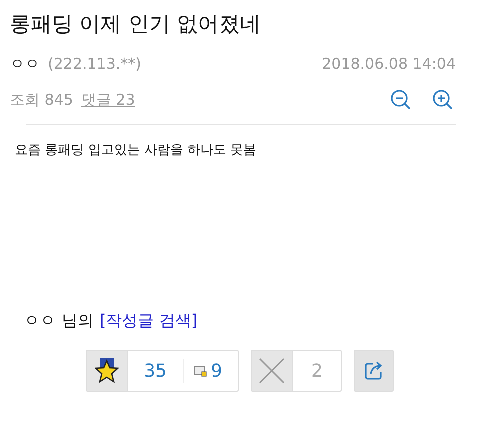  I want to click on image-icon, so click(200, 371).